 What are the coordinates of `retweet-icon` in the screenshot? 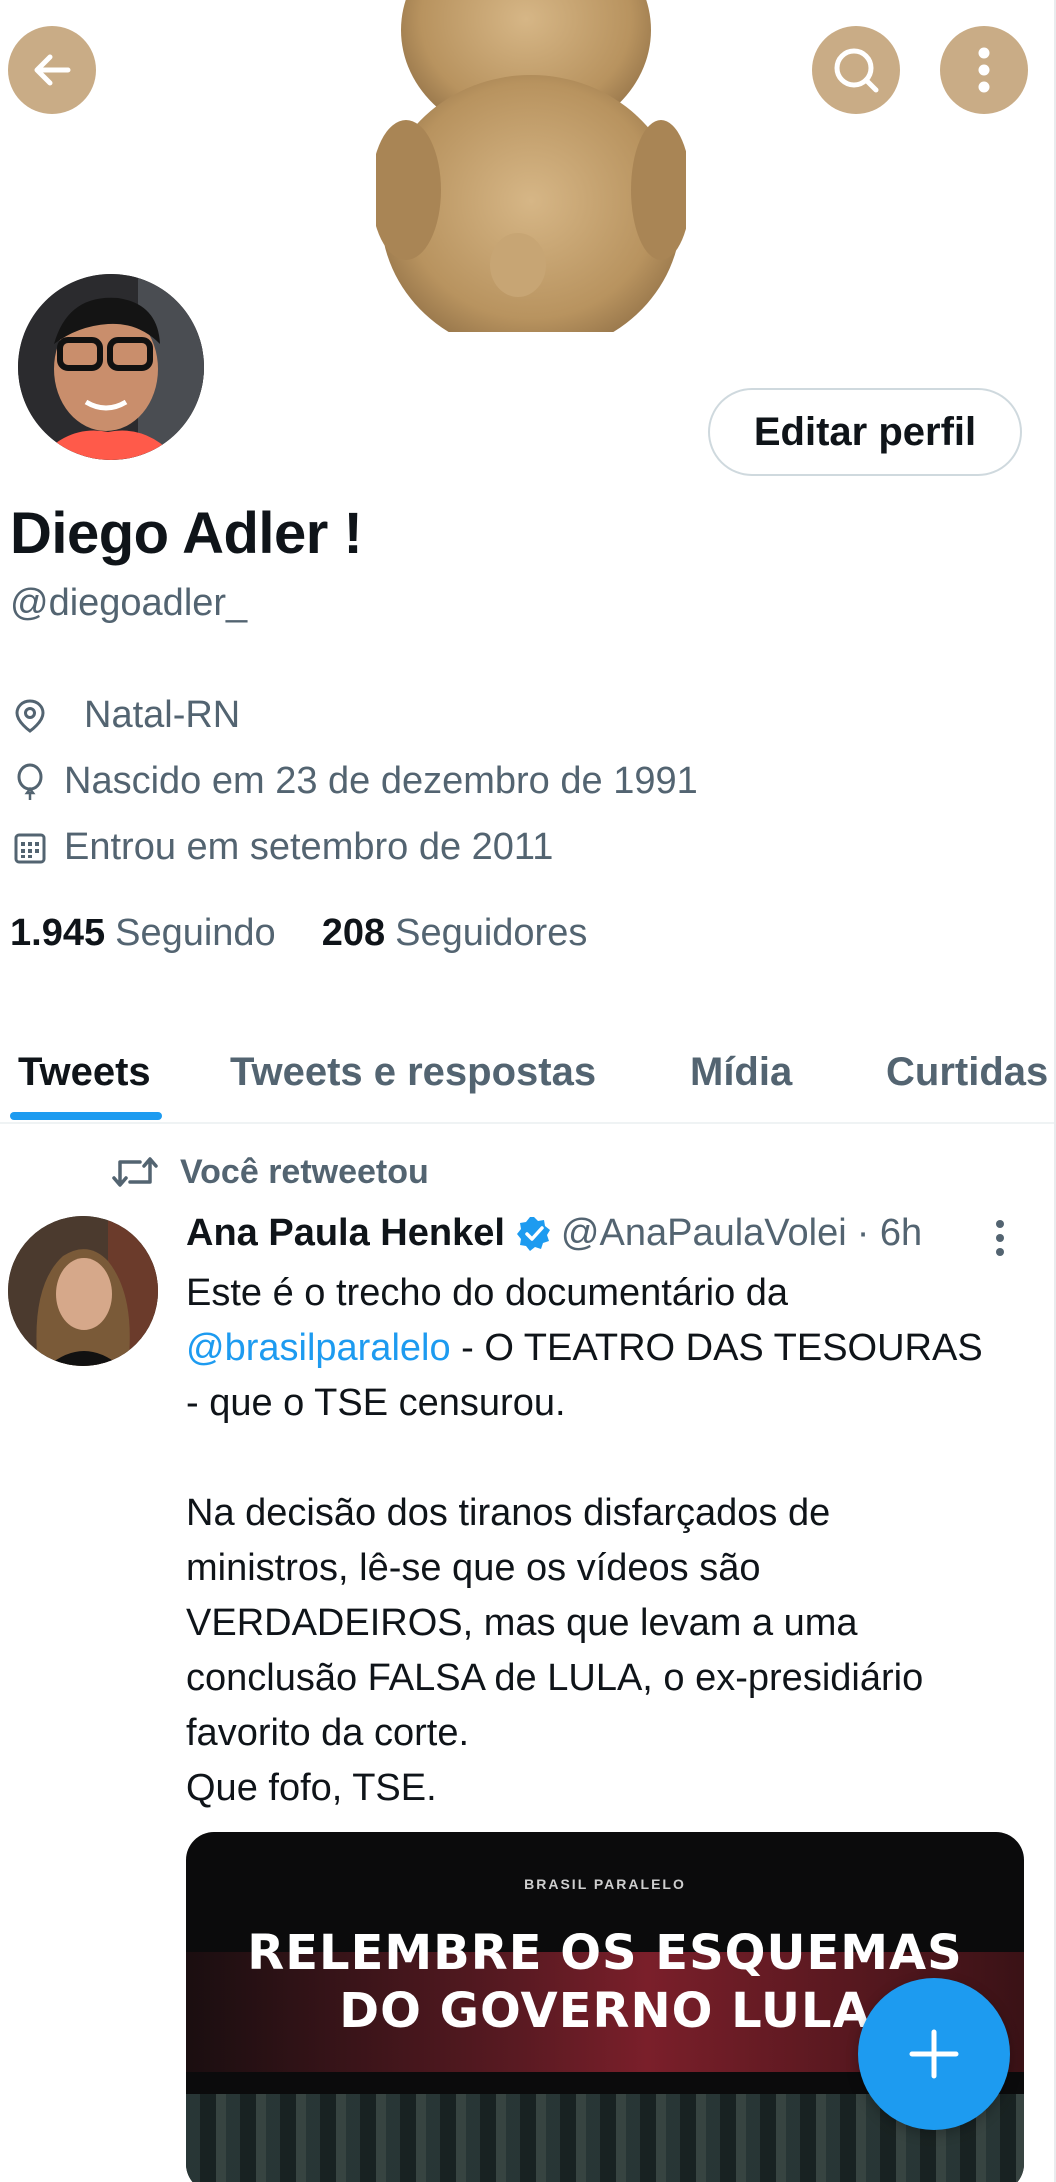 It's located at (135, 1172).